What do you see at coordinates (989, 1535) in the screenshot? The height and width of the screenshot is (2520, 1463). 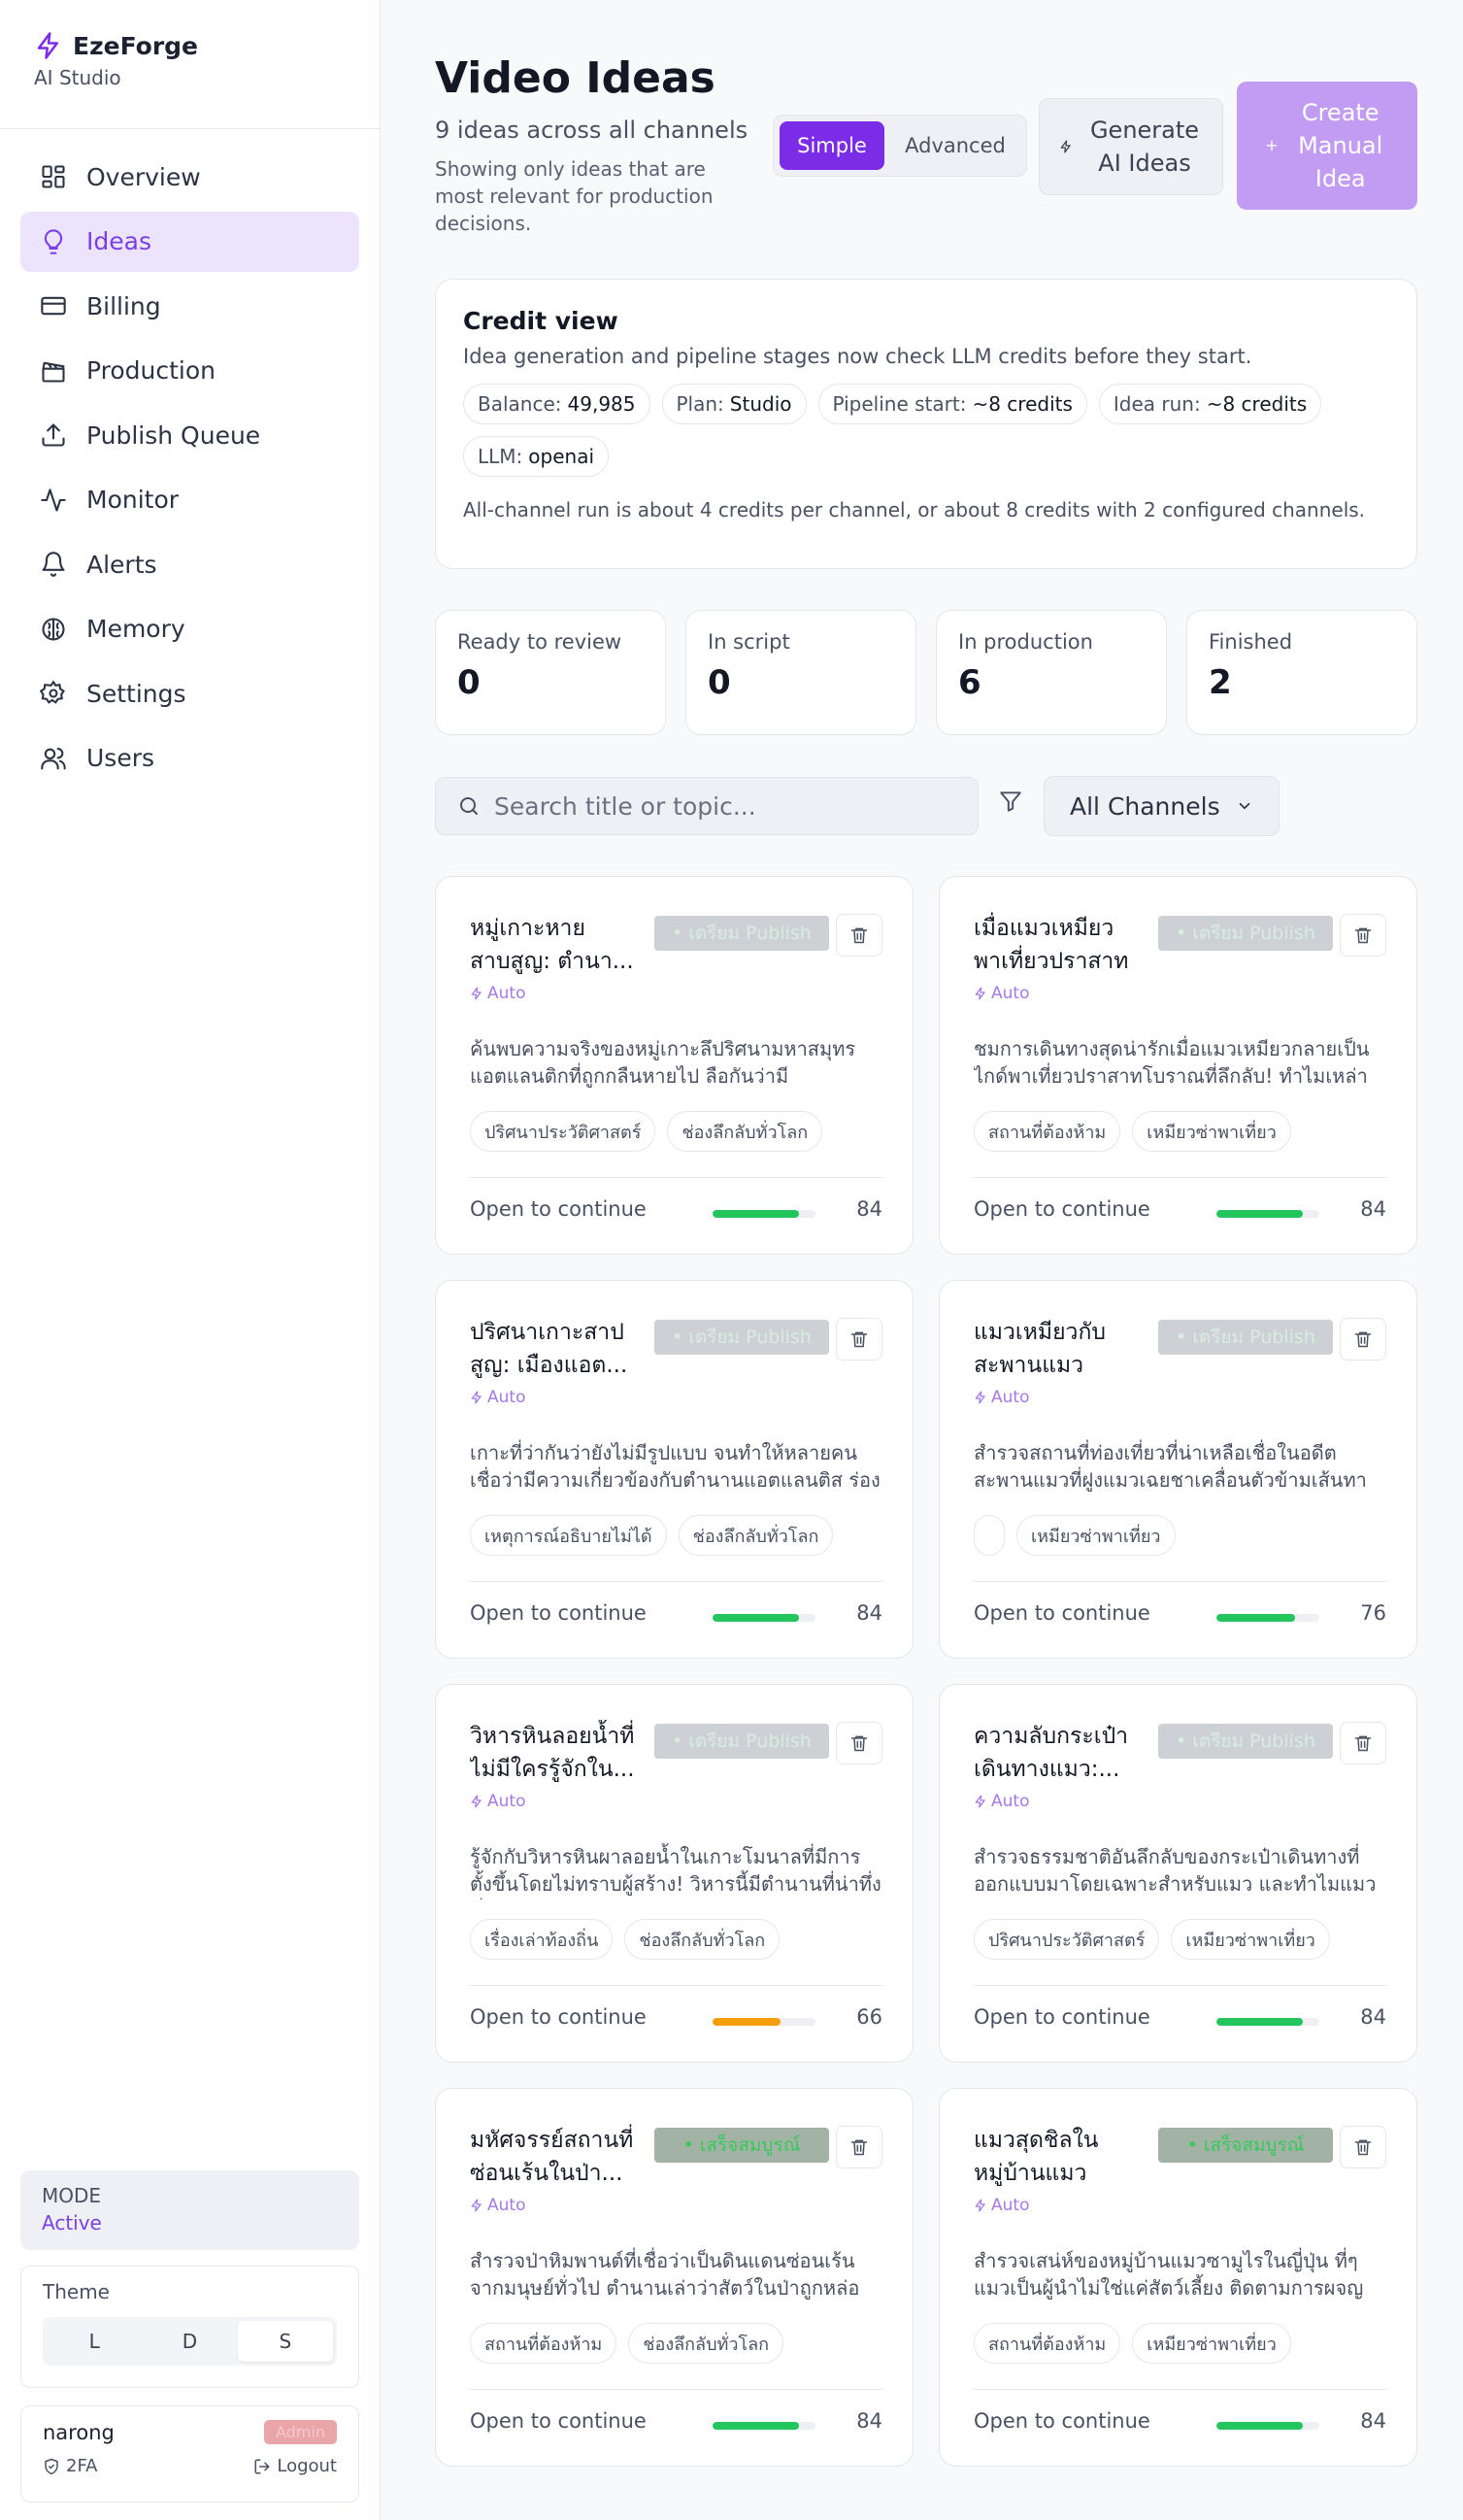 I see `topic-tag` at bounding box center [989, 1535].